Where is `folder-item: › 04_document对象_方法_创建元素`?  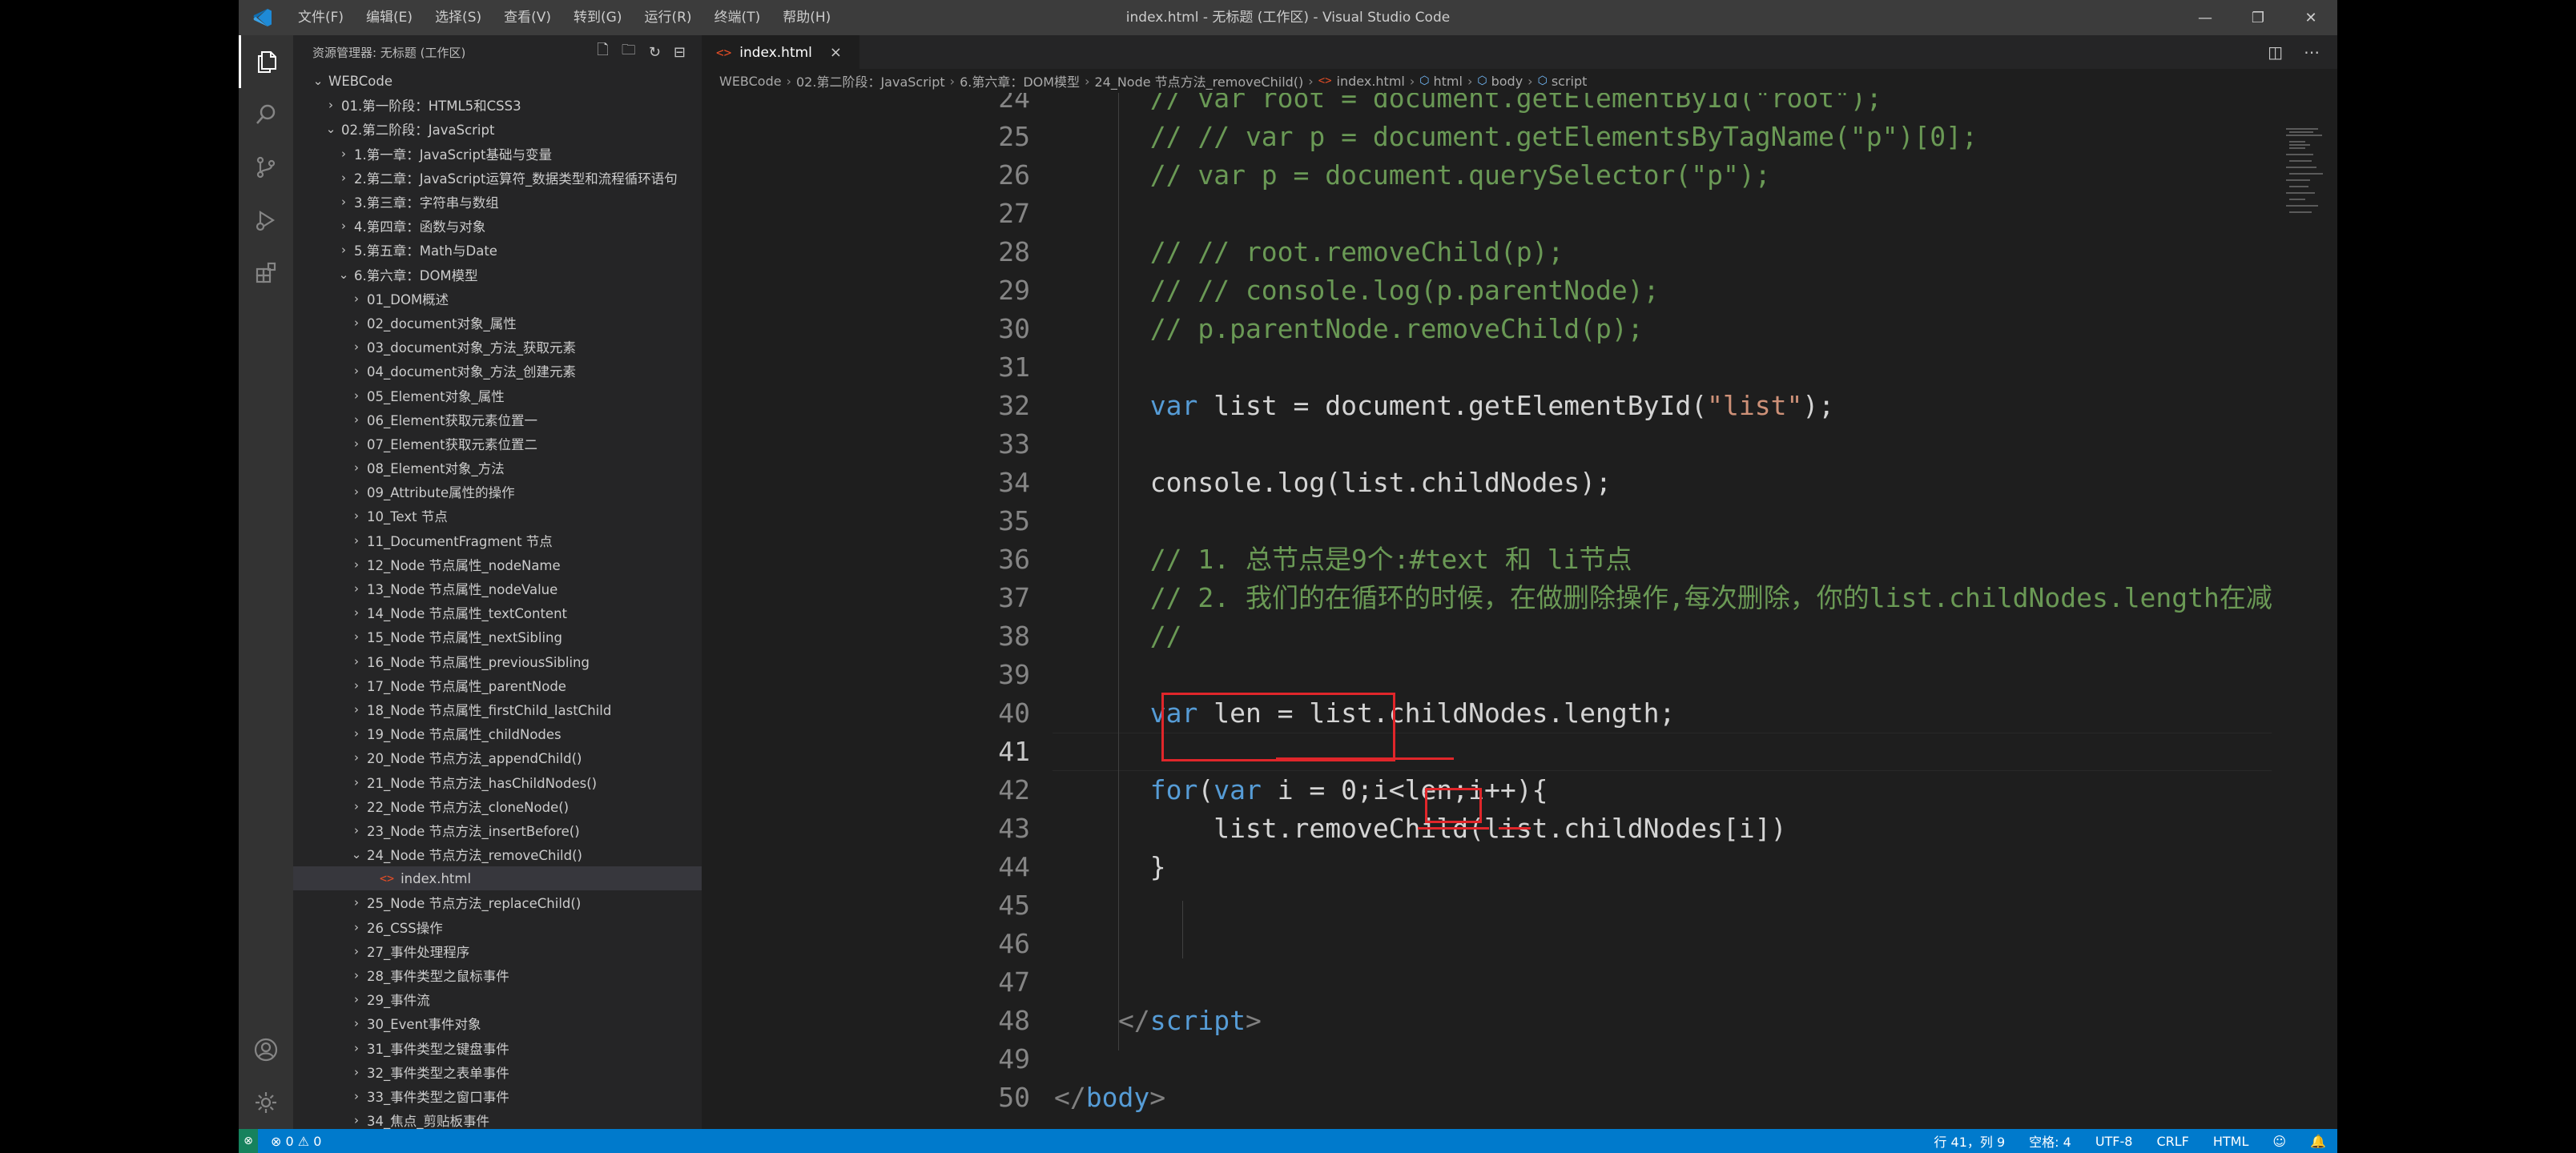
folder-item: › 04_document对象_方法_创建元素 is located at coordinates (497, 371).